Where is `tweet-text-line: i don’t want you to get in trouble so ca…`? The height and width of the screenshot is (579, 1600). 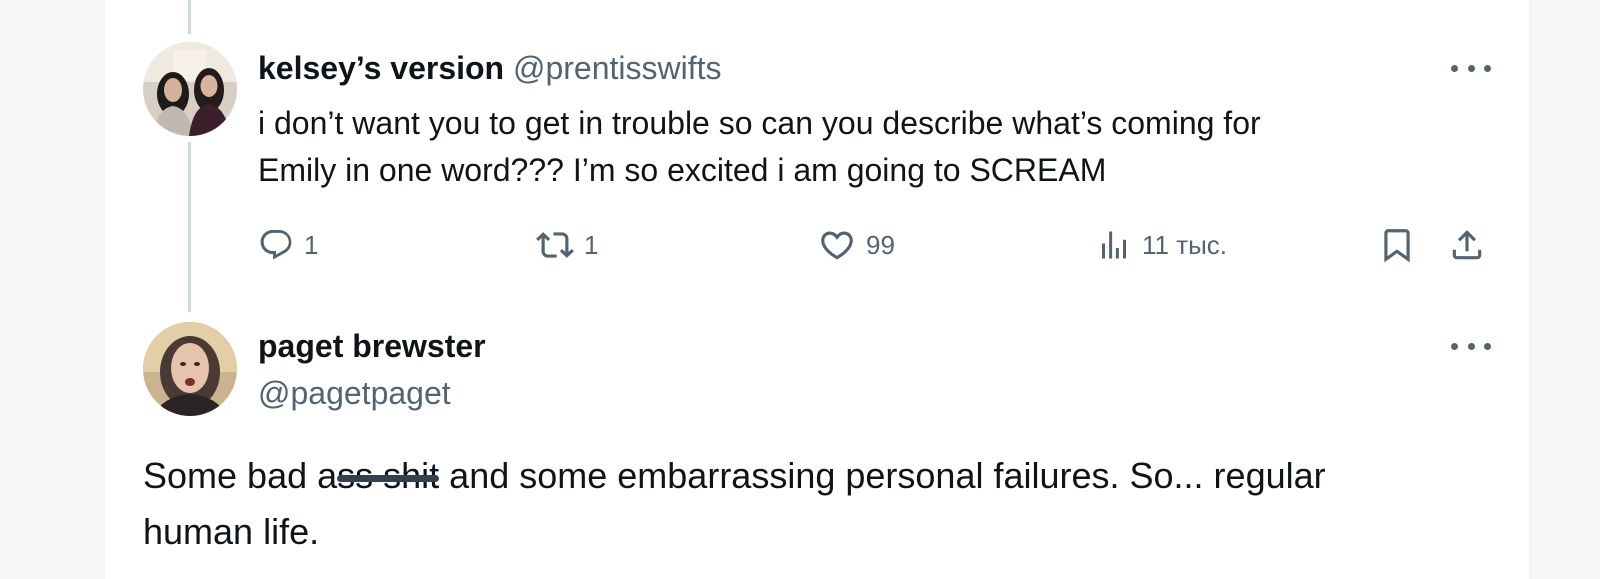 tweet-text-line: i don’t want you to get in trouble so ca… is located at coordinates (759, 123).